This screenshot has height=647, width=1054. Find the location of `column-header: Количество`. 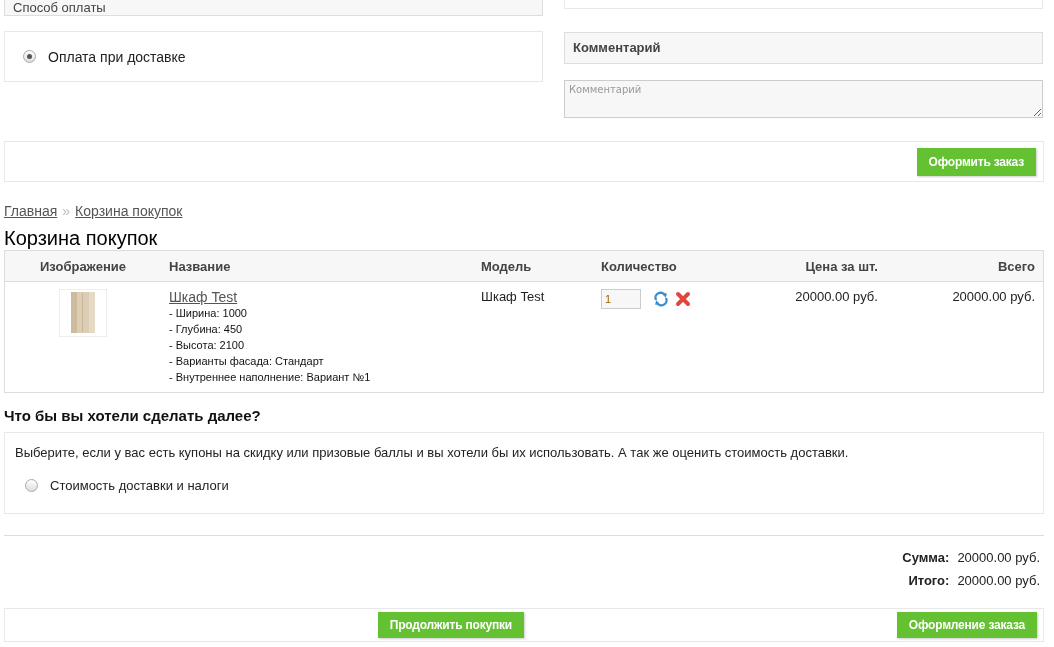

column-header: Количество is located at coordinates (661, 266).